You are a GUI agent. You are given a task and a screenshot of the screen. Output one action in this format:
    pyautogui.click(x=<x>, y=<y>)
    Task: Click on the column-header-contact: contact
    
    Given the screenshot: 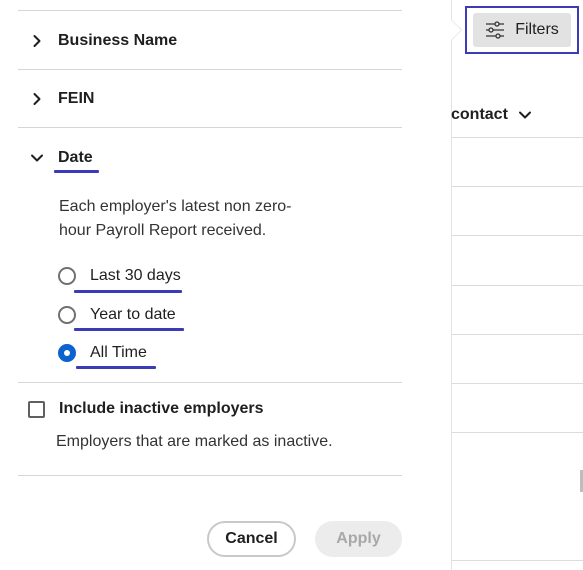 What is the action you would take?
    pyautogui.click(x=491, y=115)
    